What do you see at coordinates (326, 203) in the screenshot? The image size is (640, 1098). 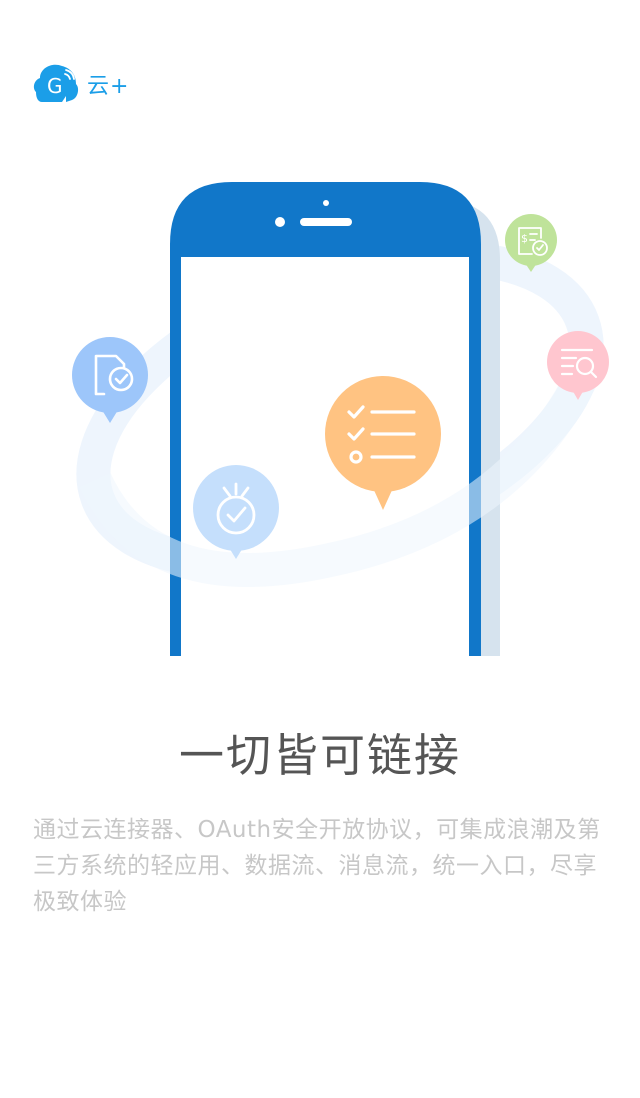 I see `phone-sensor` at bounding box center [326, 203].